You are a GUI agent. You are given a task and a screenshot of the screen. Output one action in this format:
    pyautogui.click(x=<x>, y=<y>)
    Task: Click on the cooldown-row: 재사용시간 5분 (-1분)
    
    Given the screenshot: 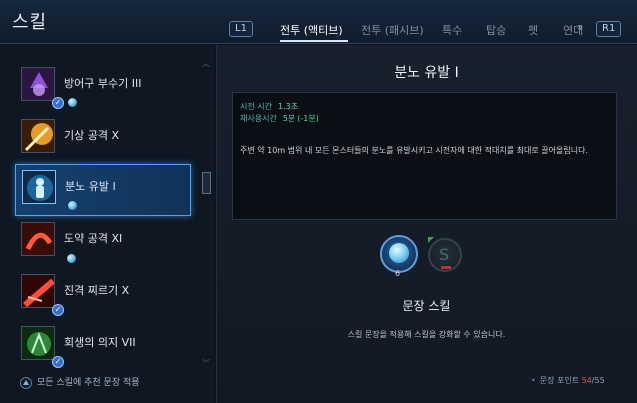 What is the action you would take?
    pyautogui.click(x=279, y=118)
    